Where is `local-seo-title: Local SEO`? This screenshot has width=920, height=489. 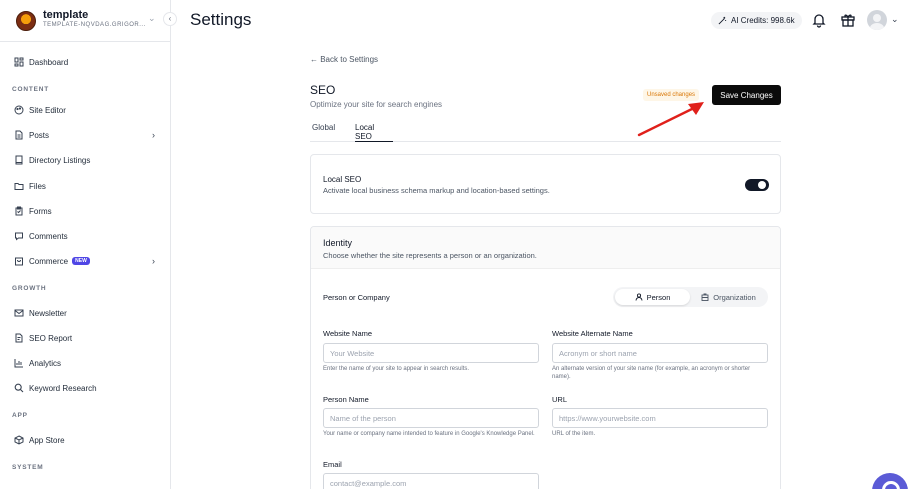 local-seo-title: Local SEO is located at coordinates (342, 179).